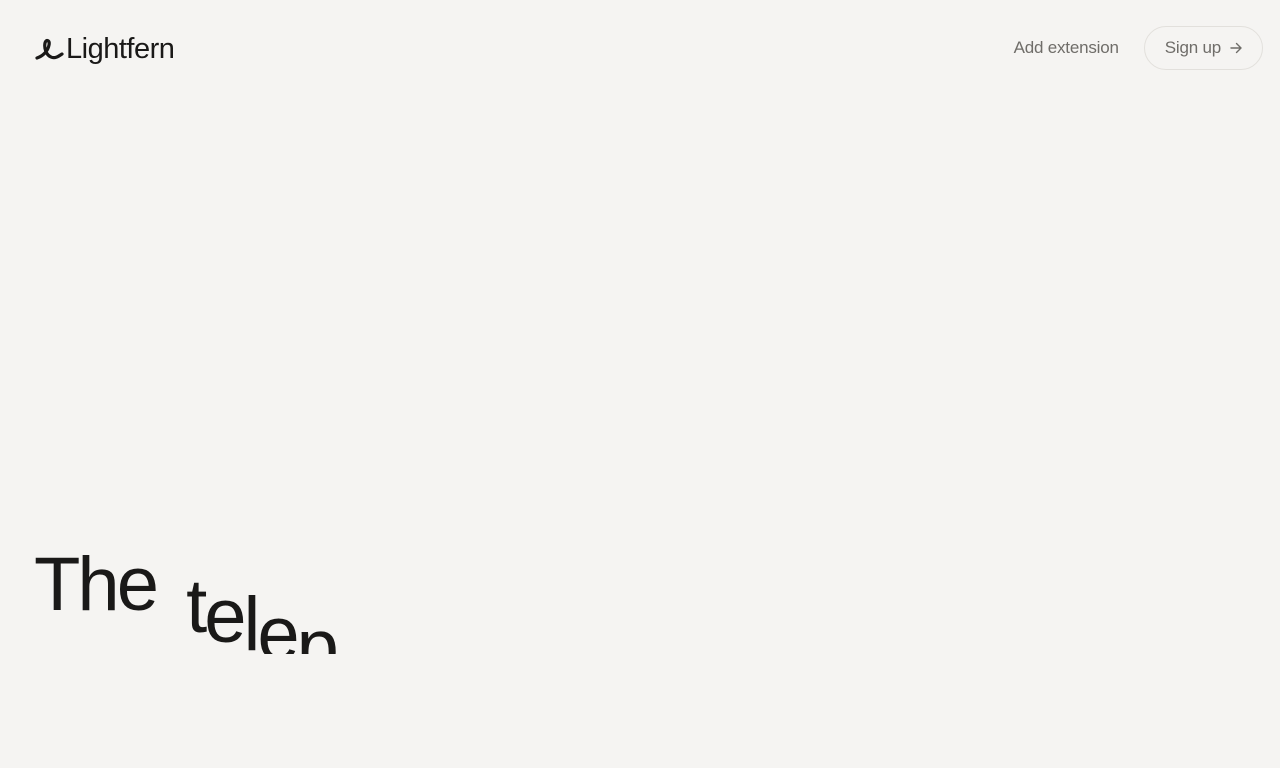  I want to click on hero-heading: The telep, so click(384, 597).